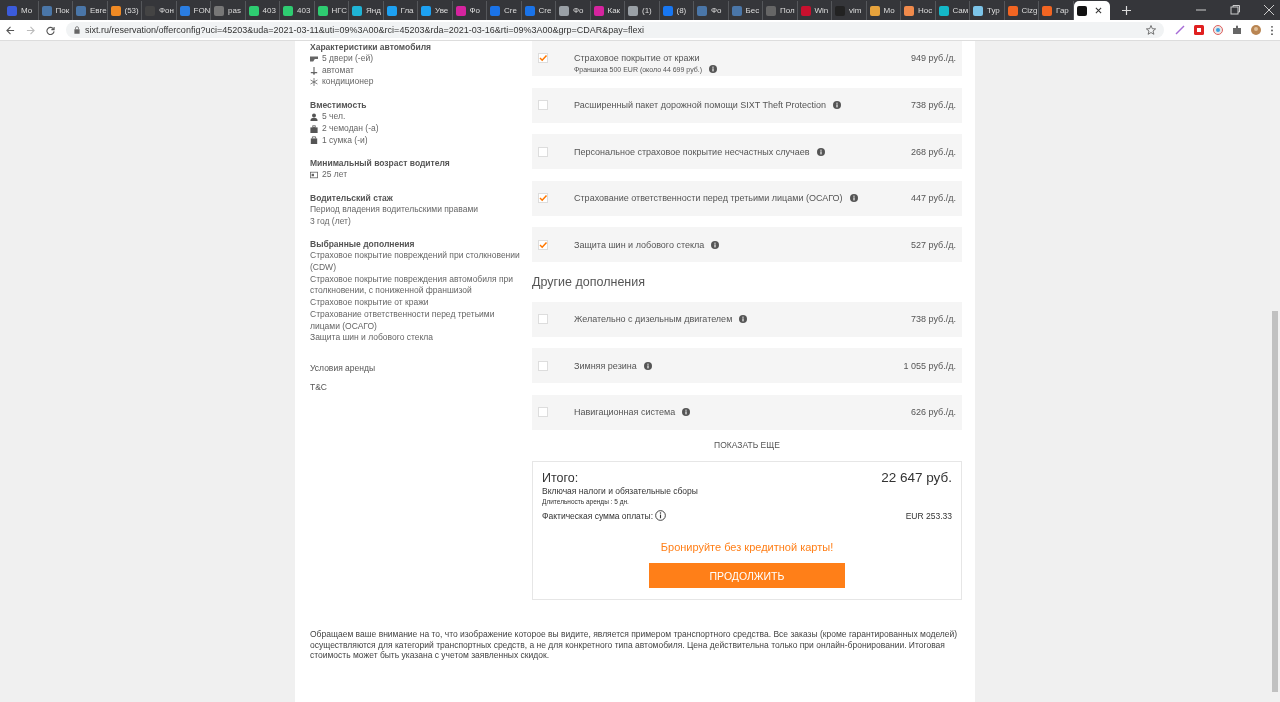 This screenshot has width=1280, height=702. What do you see at coordinates (747, 412) in the screenshot?
I see `extra-row: Навигационная система 626 руб./д.` at bounding box center [747, 412].